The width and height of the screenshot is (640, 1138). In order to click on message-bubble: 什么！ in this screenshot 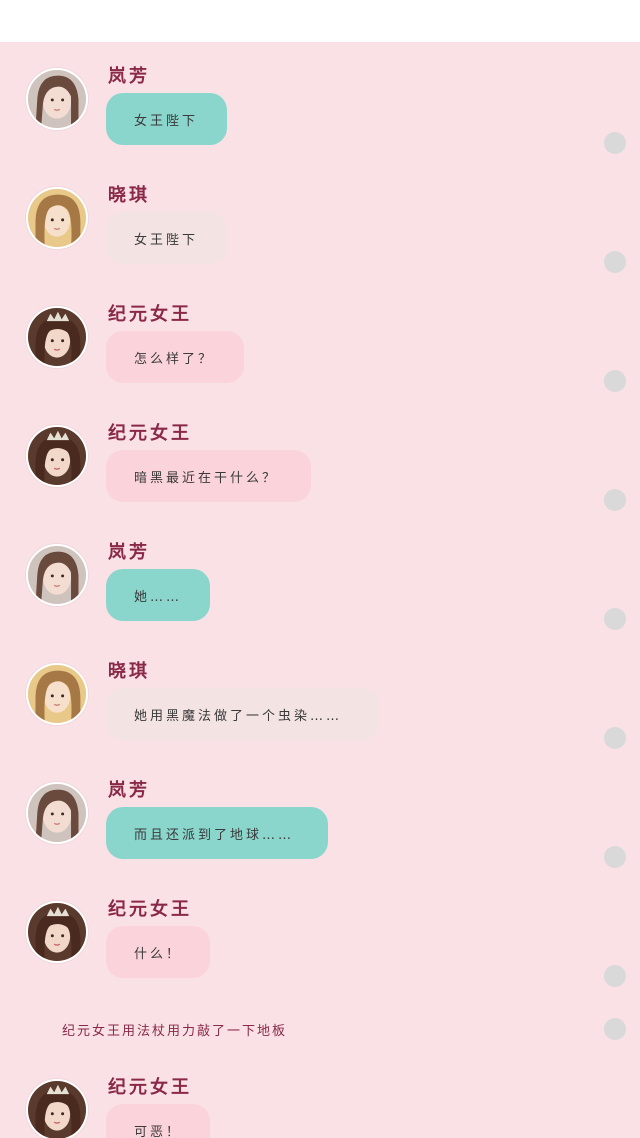, I will do `click(158, 952)`.